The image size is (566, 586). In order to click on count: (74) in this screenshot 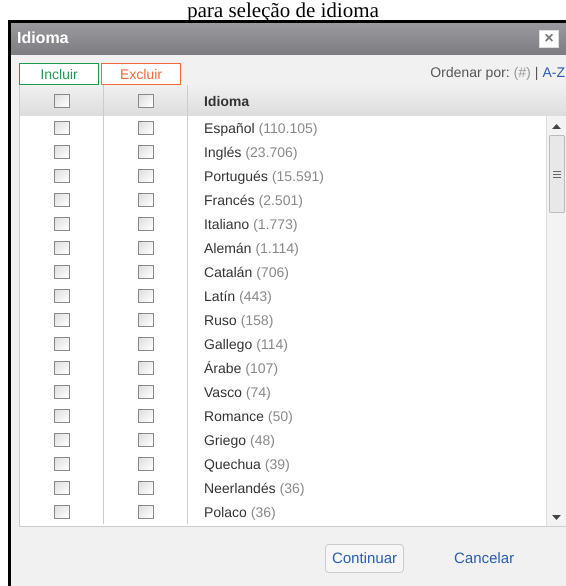, I will do `click(258, 392)`.